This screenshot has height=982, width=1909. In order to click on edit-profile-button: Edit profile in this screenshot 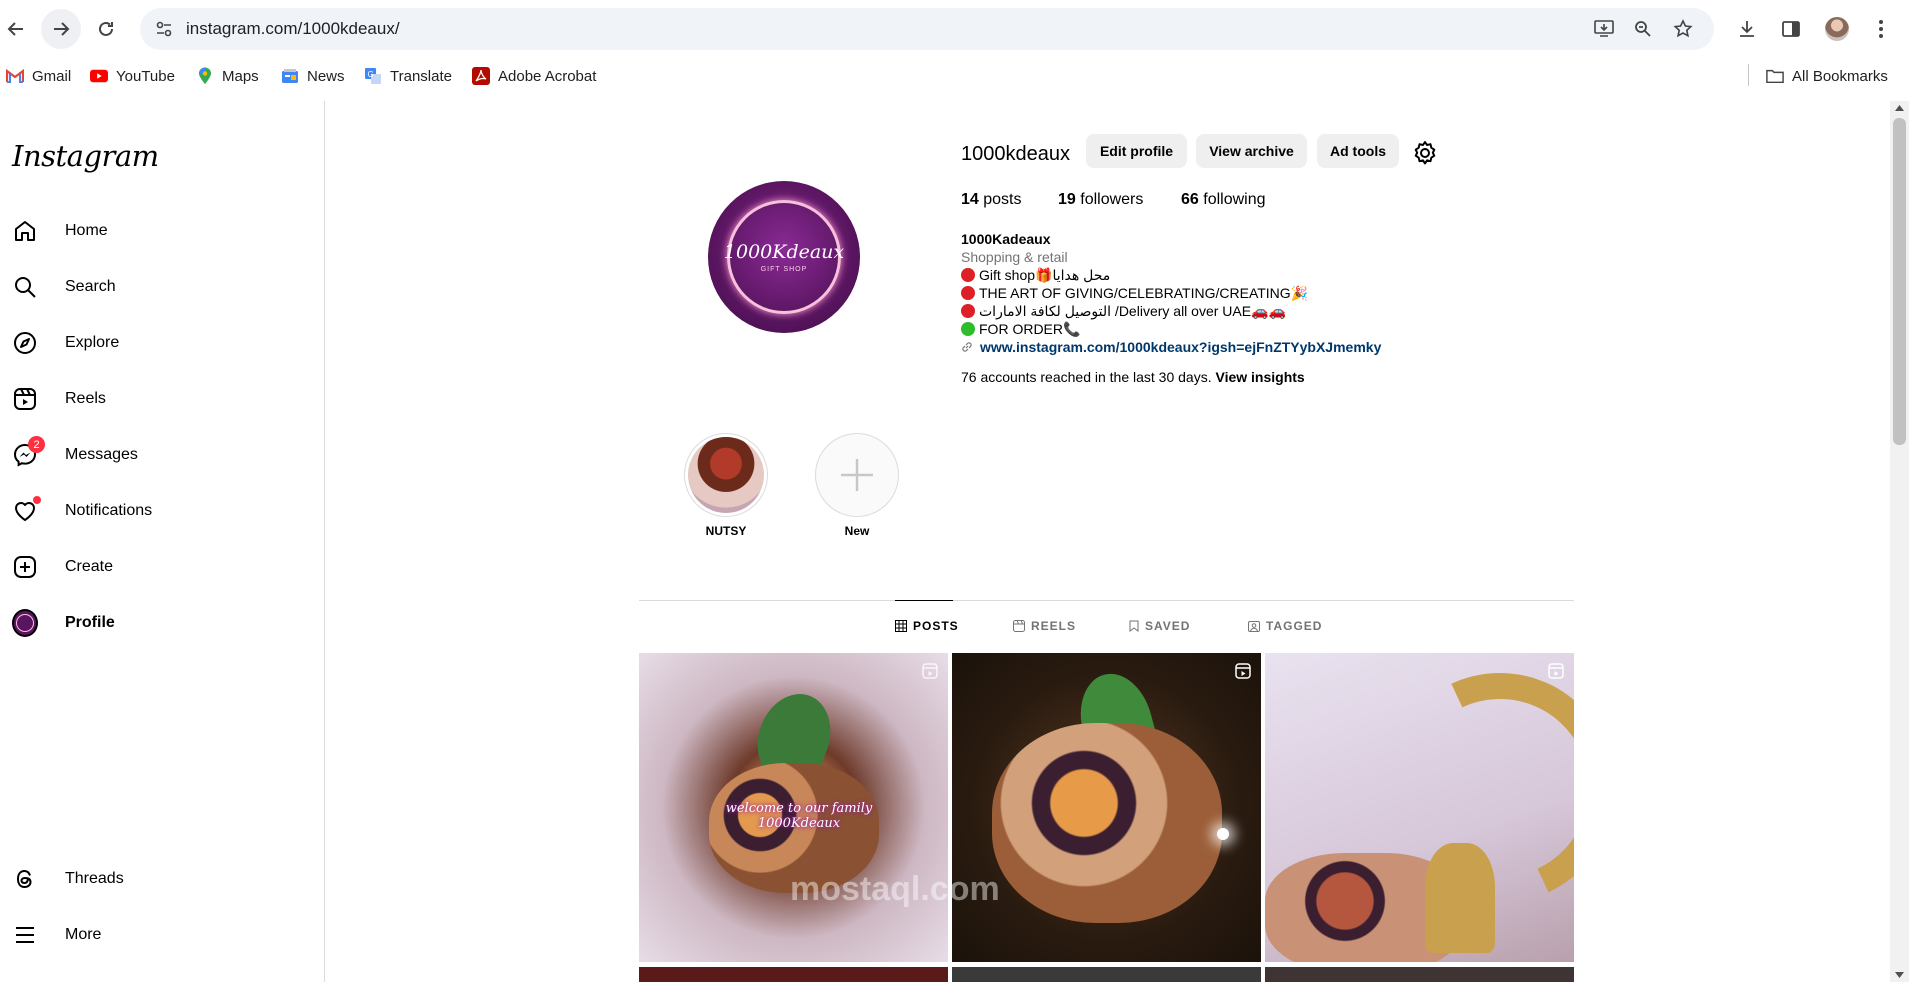, I will do `click(1136, 151)`.